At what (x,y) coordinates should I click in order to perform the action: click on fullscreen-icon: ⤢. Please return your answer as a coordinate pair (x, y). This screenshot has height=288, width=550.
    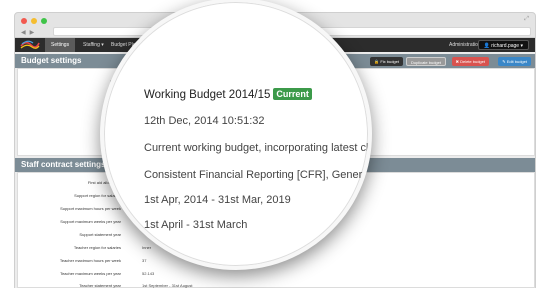
    Looking at the image, I should click on (526, 19).